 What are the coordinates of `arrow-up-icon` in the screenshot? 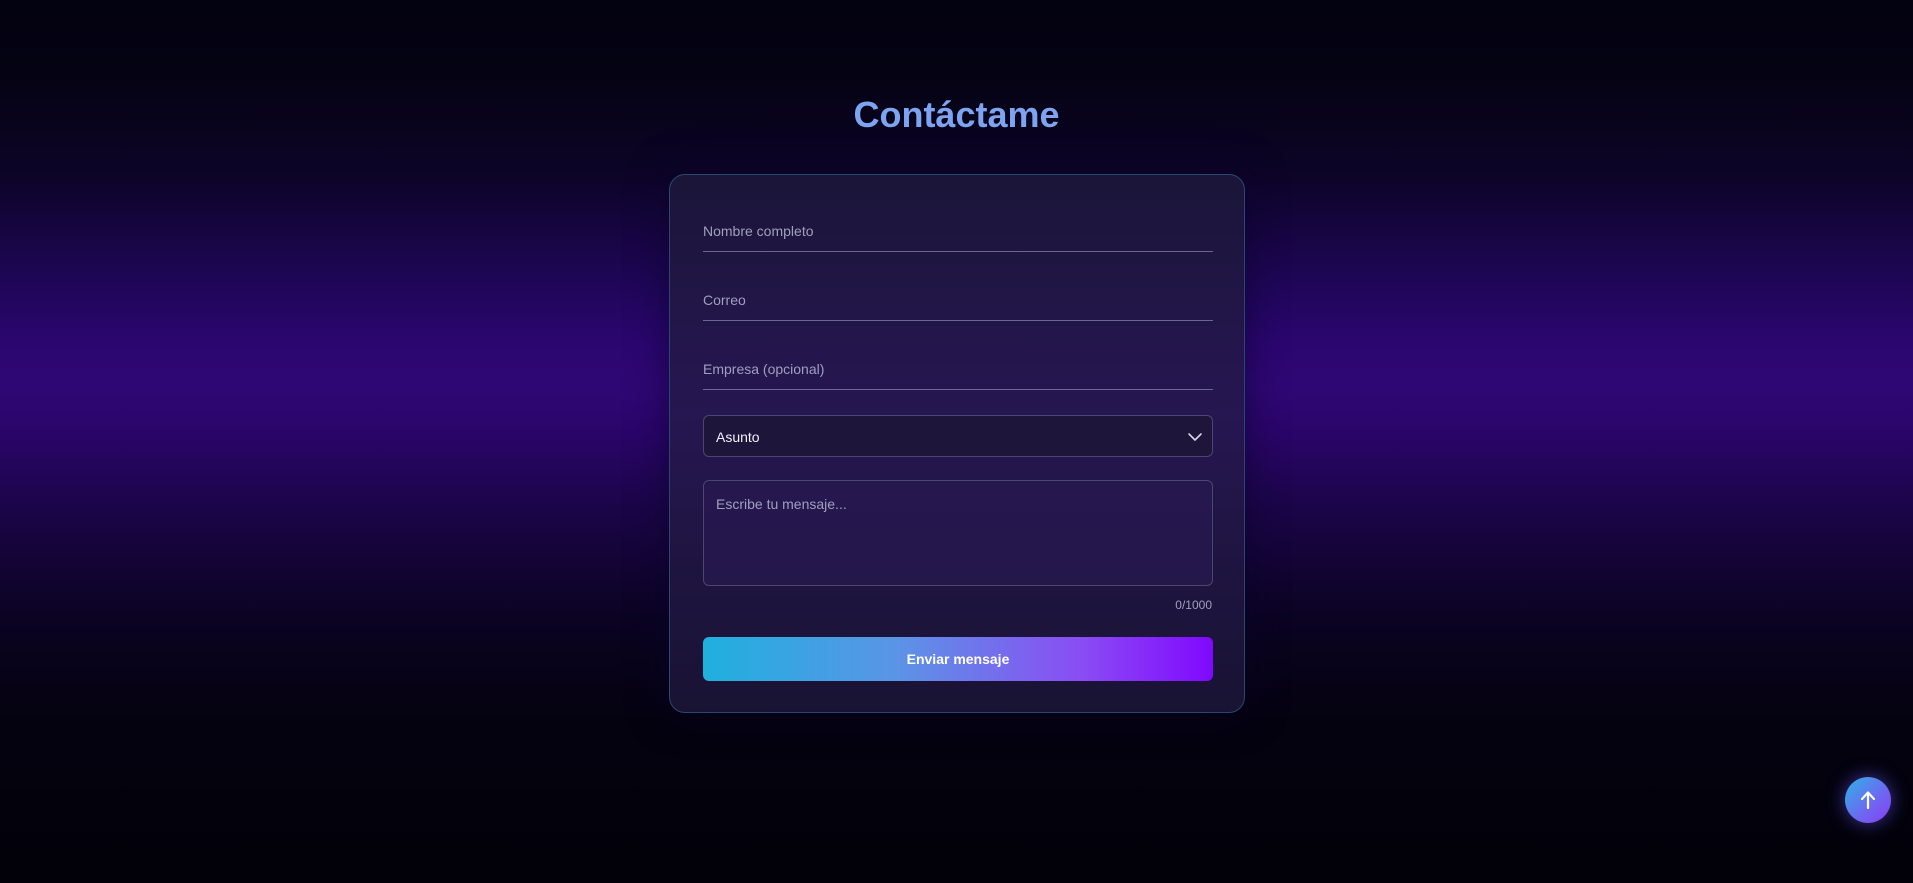 It's located at (1868, 800).